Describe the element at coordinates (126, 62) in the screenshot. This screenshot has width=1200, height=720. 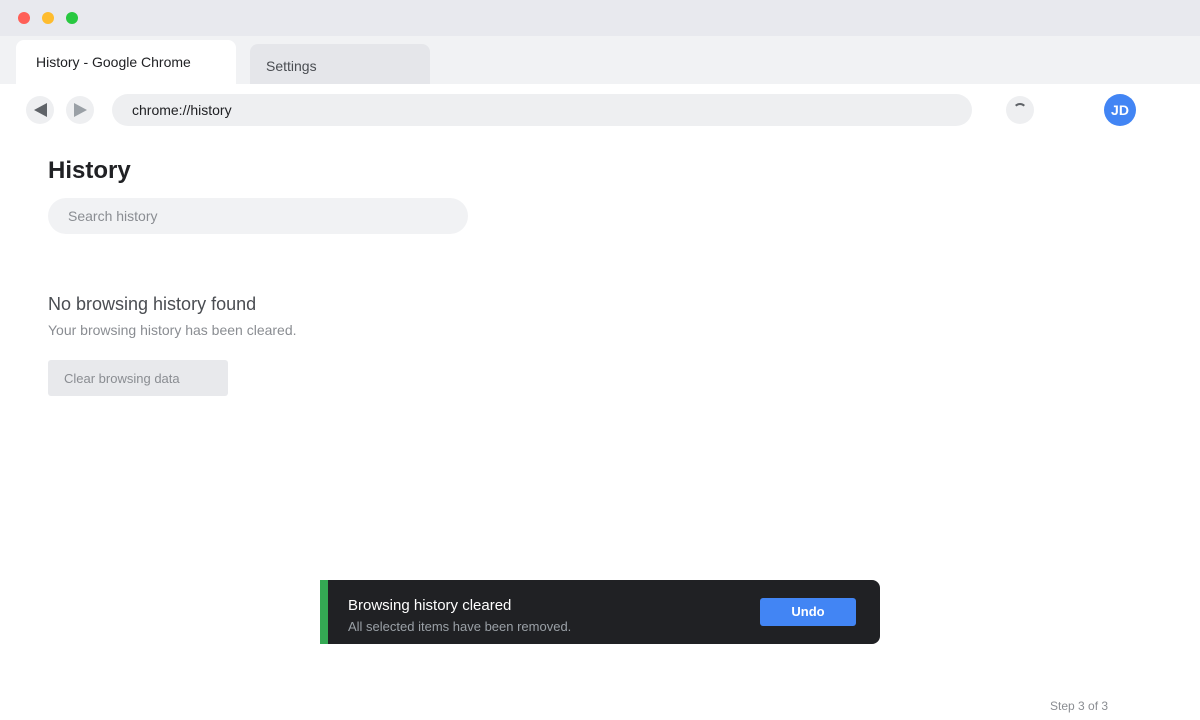
I see `tab-history: History - Google Chrome` at that location.